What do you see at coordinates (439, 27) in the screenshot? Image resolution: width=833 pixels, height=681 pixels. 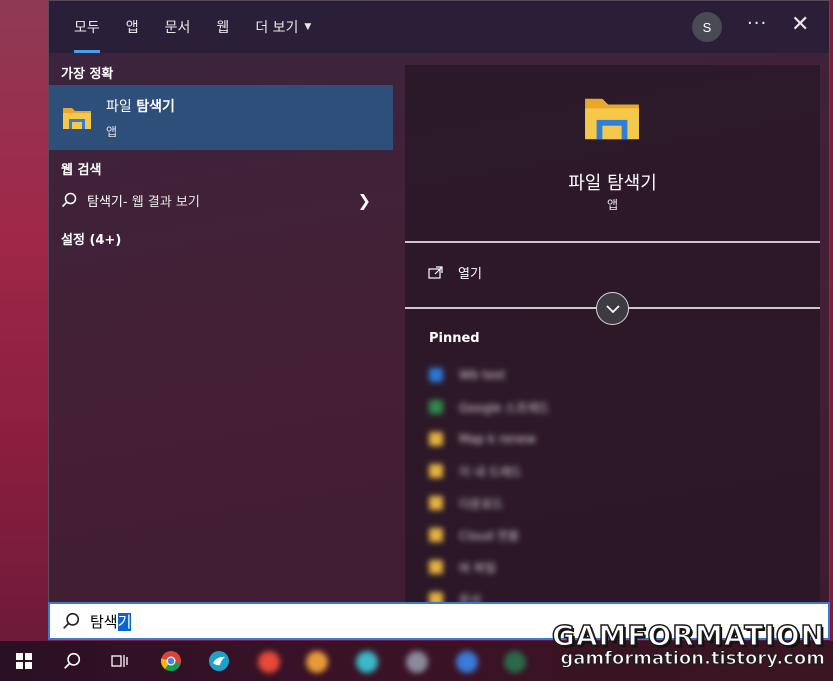 I see `search-topbar: 모두 앱 문서 웹 더 보기 ▼ S ··· ✕` at bounding box center [439, 27].